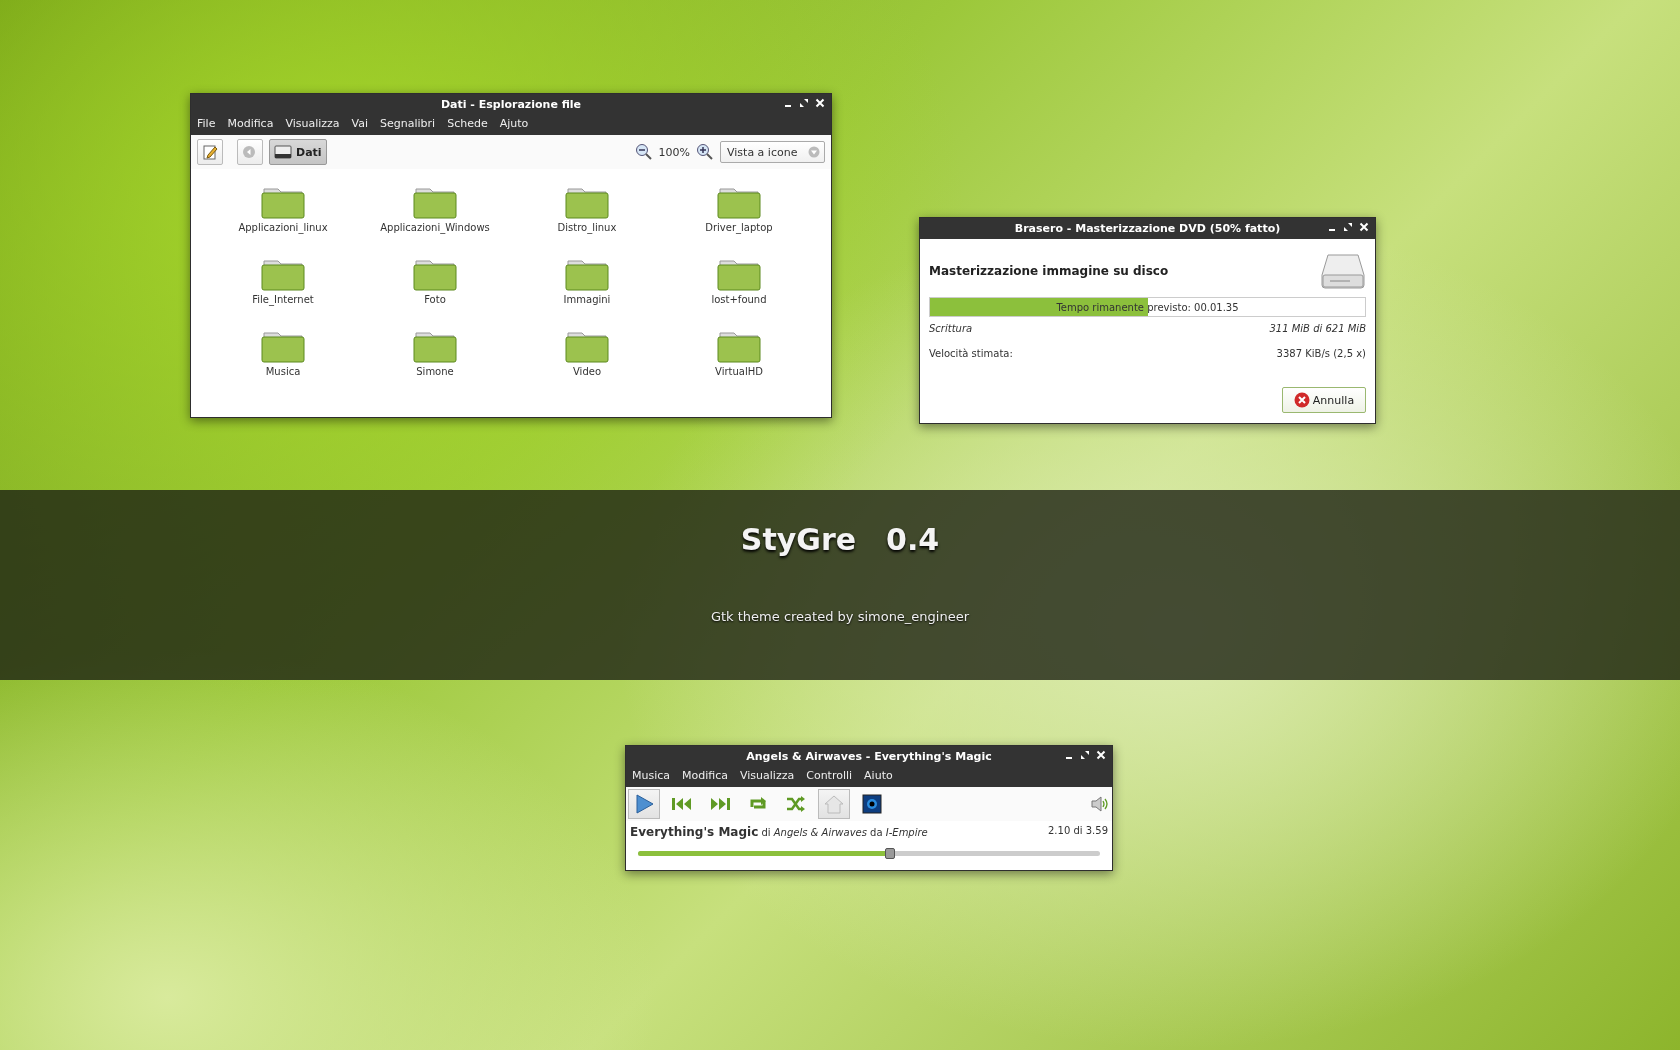  Describe the element at coordinates (829, 775) in the screenshot. I see `menu-item: Controlli` at that location.